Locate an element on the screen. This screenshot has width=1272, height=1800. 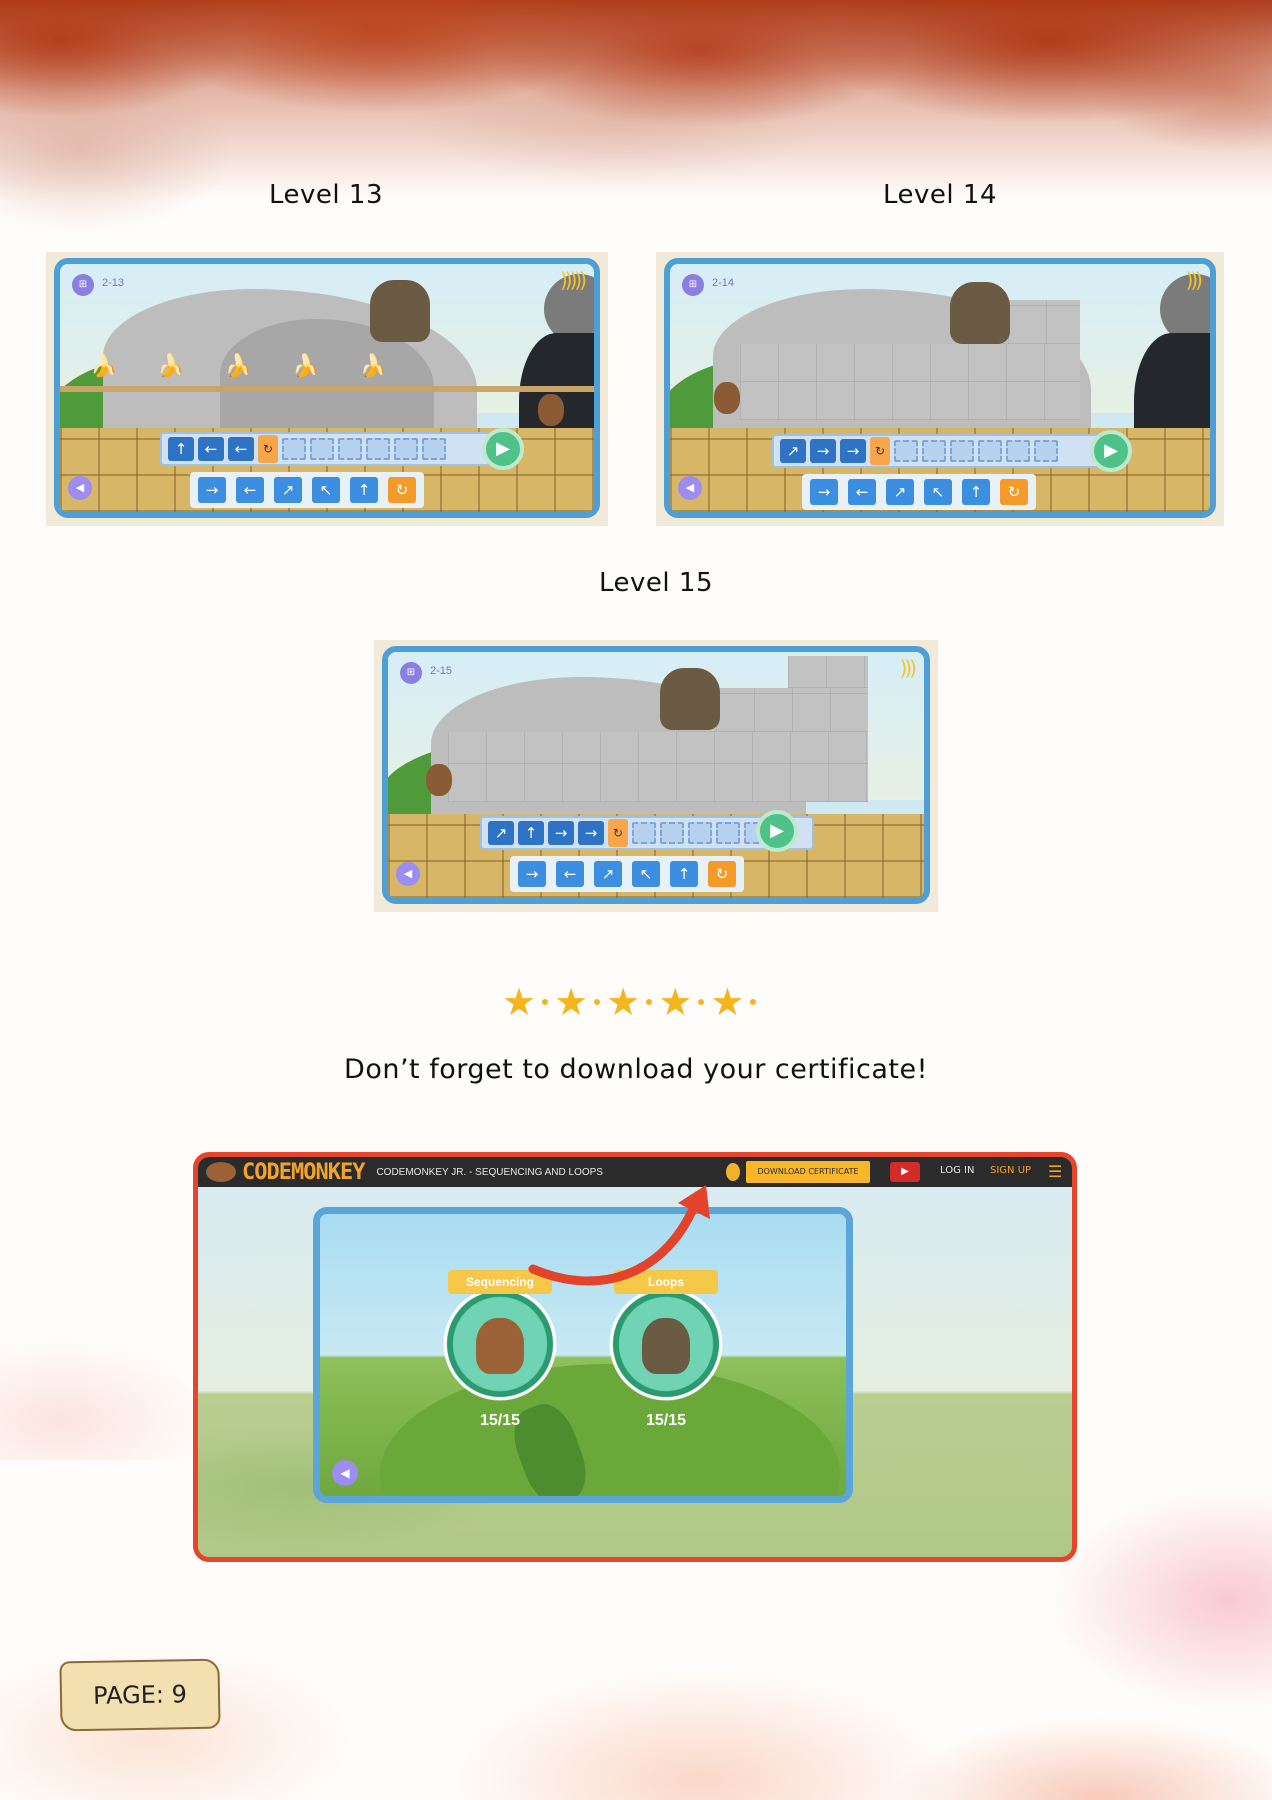
page-number-scroll: PAGE: 9 is located at coordinates (140, 1695).